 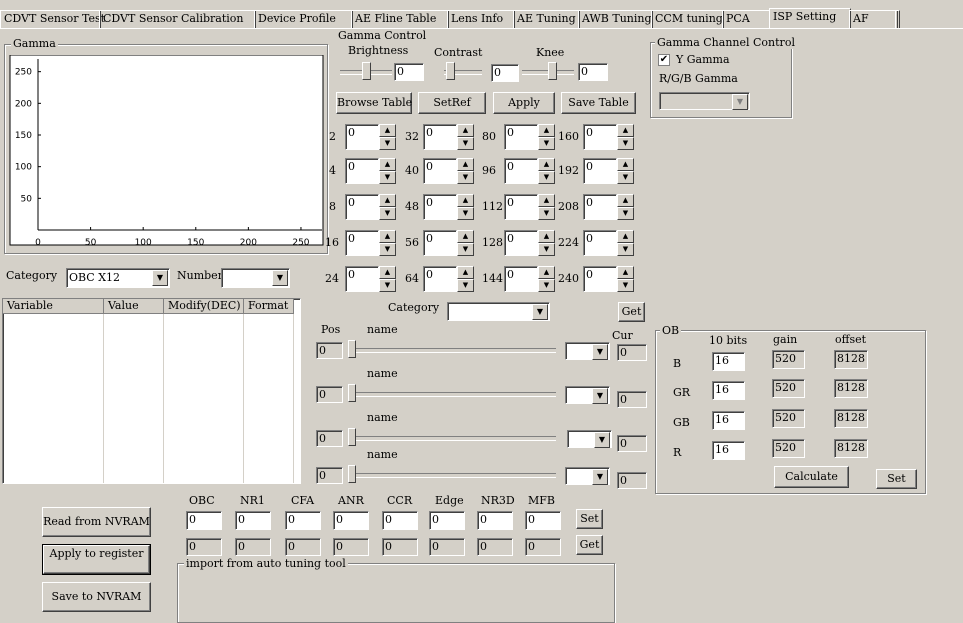 What do you see at coordinates (505, 73) in the screenshot?
I see `contrast-input: 0` at bounding box center [505, 73].